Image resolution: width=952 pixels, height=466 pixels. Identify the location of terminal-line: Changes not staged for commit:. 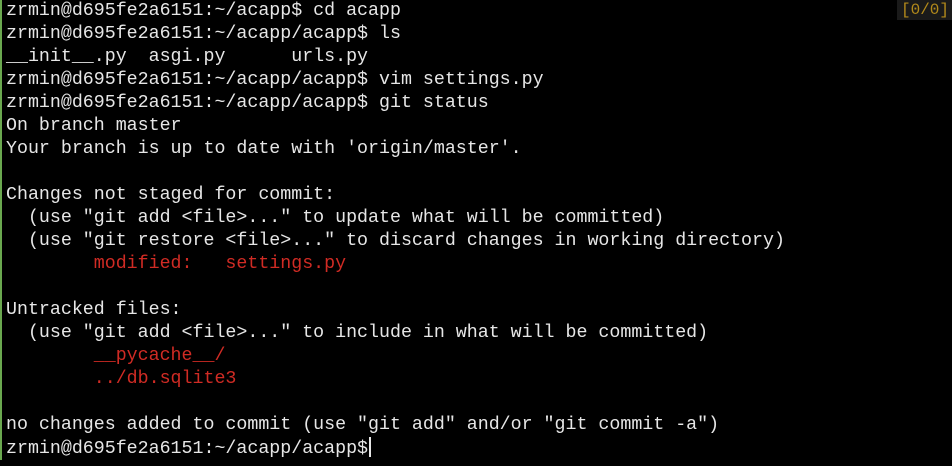
(476, 195).